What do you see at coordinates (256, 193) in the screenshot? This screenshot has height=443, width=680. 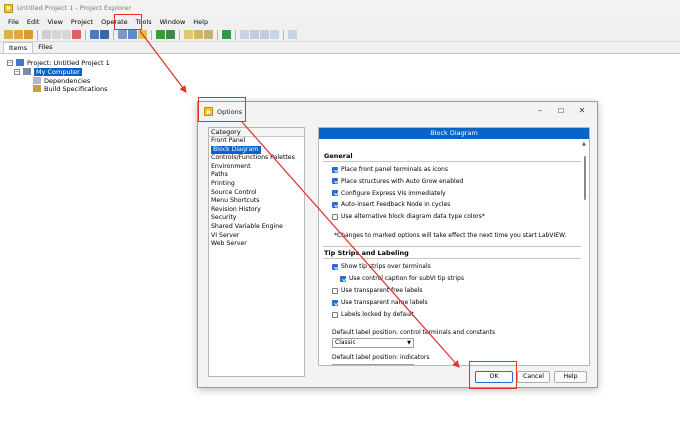 I see `category-source-control: Source Control` at bounding box center [256, 193].